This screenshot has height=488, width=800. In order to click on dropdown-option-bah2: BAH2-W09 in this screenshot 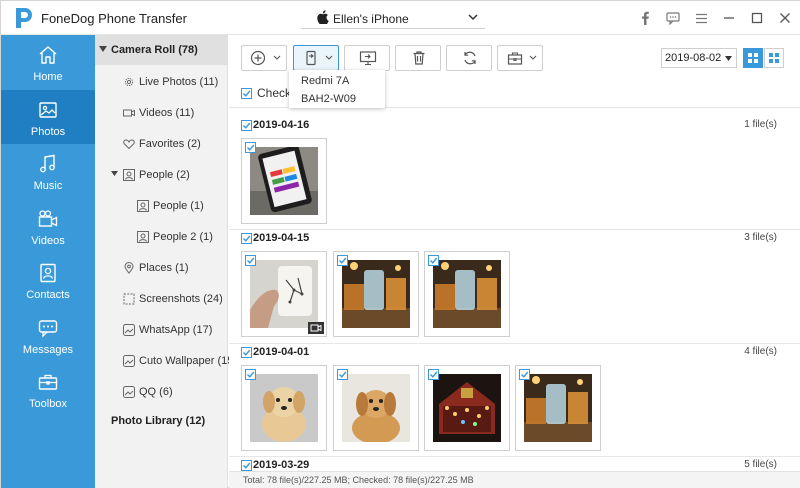, I will do `click(328, 99)`.